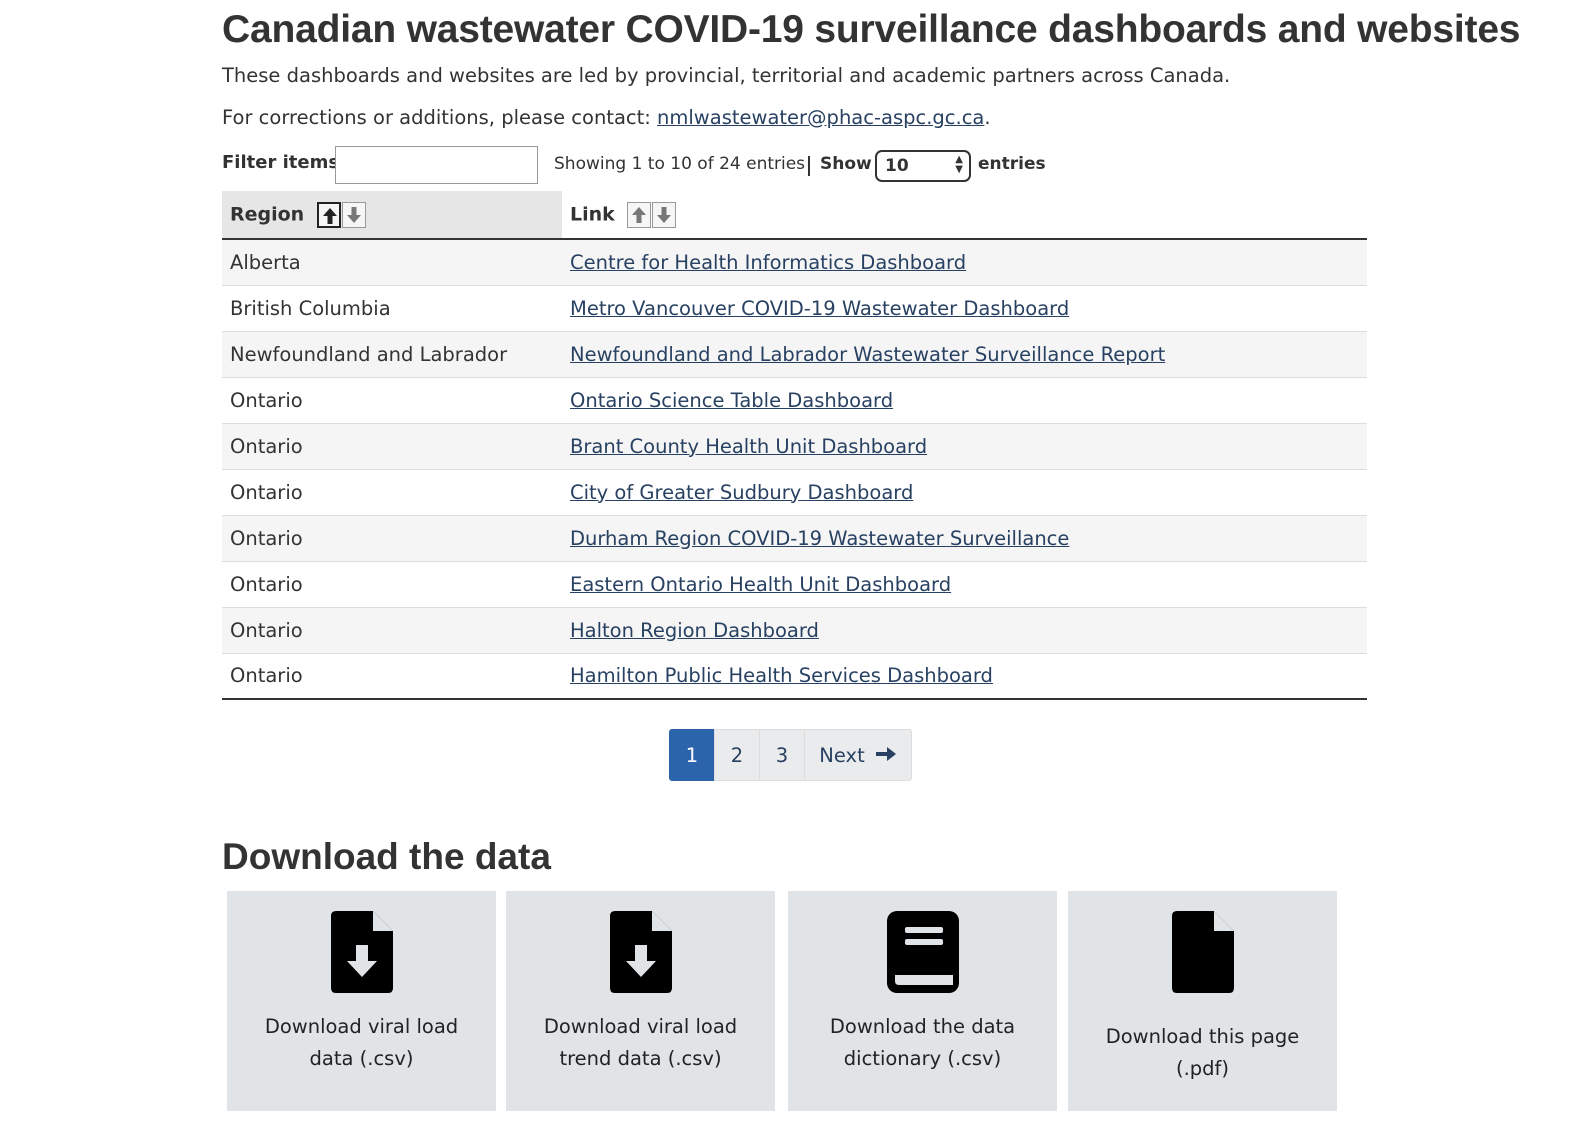 Image resolution: width=1596 pixels, height=1130 pixels. What do you see at coordinates (748, 446) in the screenshot?
I see `dashboard-link: Brant County Health Unit Dashboard` at bounding box center [748, 446].